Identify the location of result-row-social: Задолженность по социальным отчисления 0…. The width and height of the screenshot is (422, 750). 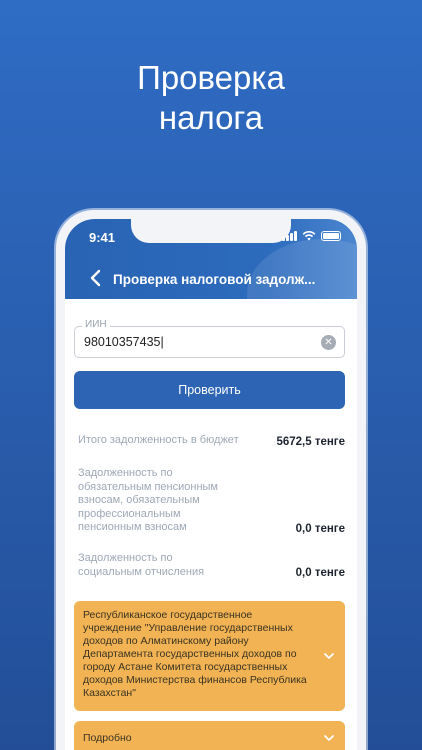
(211, 565).